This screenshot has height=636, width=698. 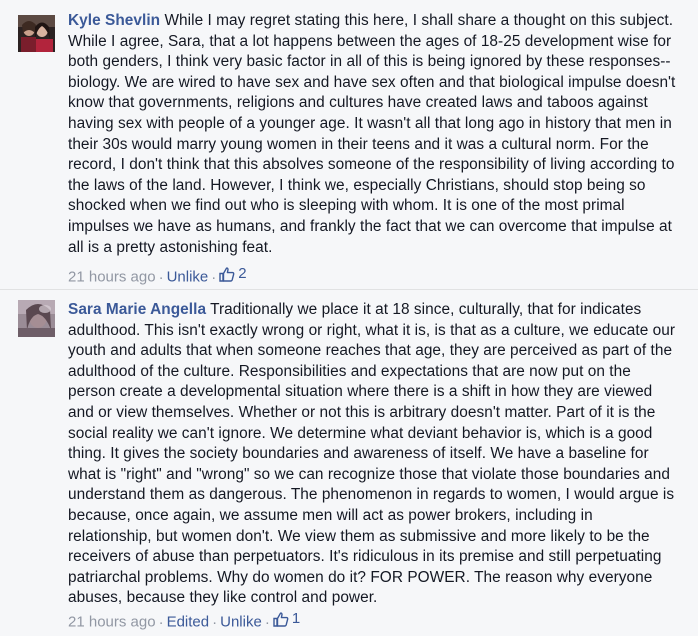 What do you see at coordinates (242, 273) in the screenshot?
I see `like-count: 2` at bounding box center [242, 273].